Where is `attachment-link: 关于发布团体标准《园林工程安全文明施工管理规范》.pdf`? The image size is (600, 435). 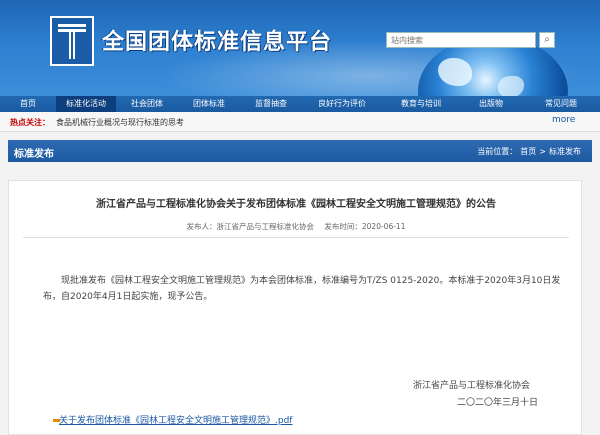
attachment-link: 关于发布团体标准《园林工程安全文明施工管理规范》.pdf is located at coordinates (175, 419).